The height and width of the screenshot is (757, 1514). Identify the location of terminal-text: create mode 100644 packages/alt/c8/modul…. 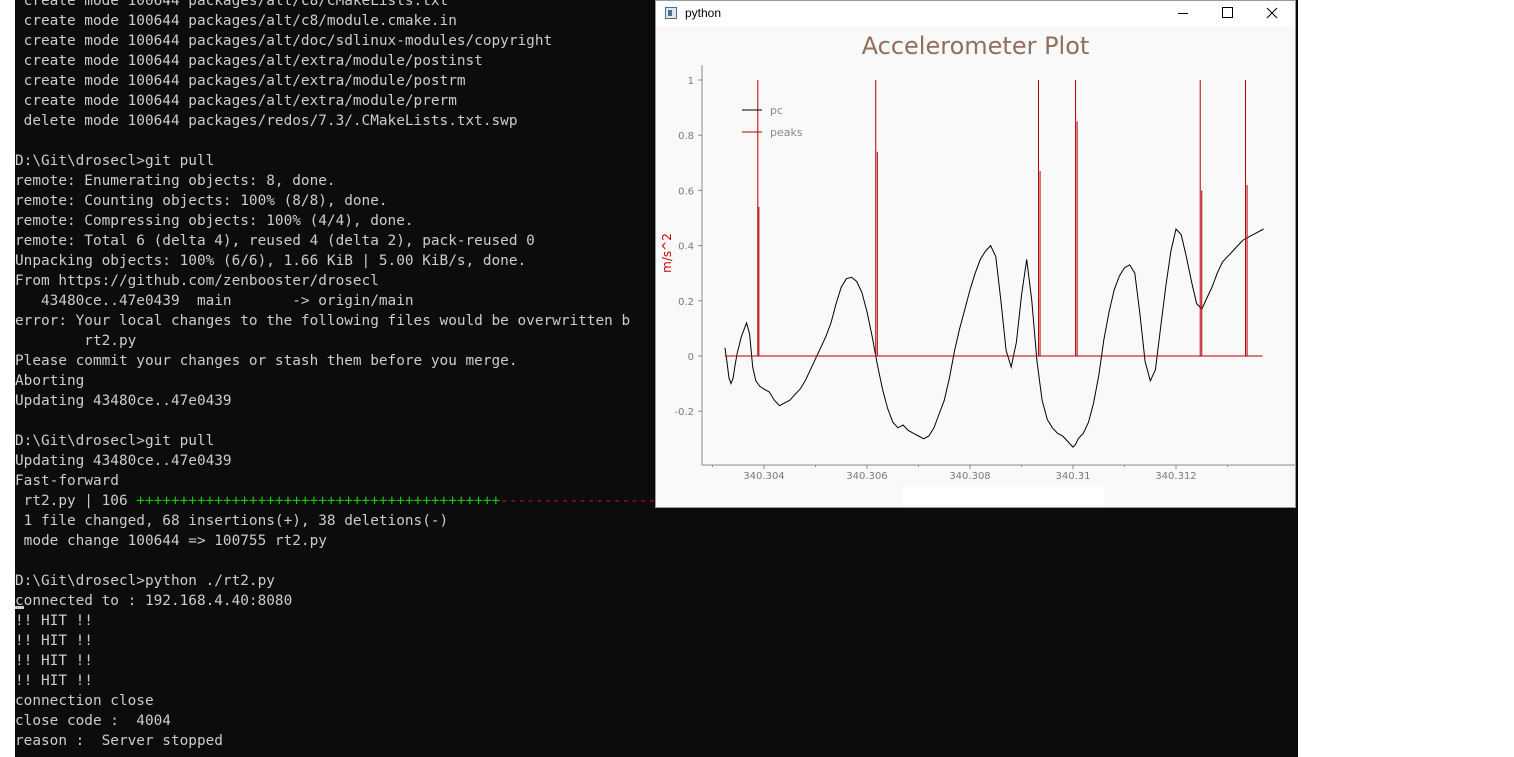
(236, 21).